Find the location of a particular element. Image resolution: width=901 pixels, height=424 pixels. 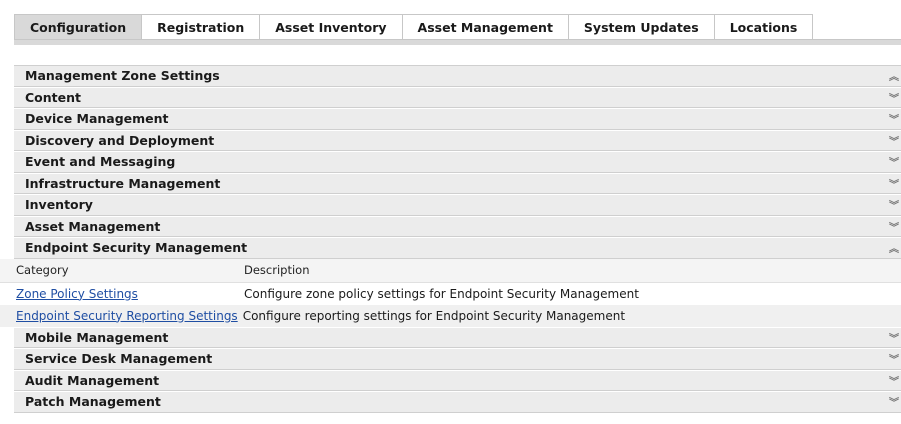

section-label: Management Zone Settings is located at coordinates (122, 76).